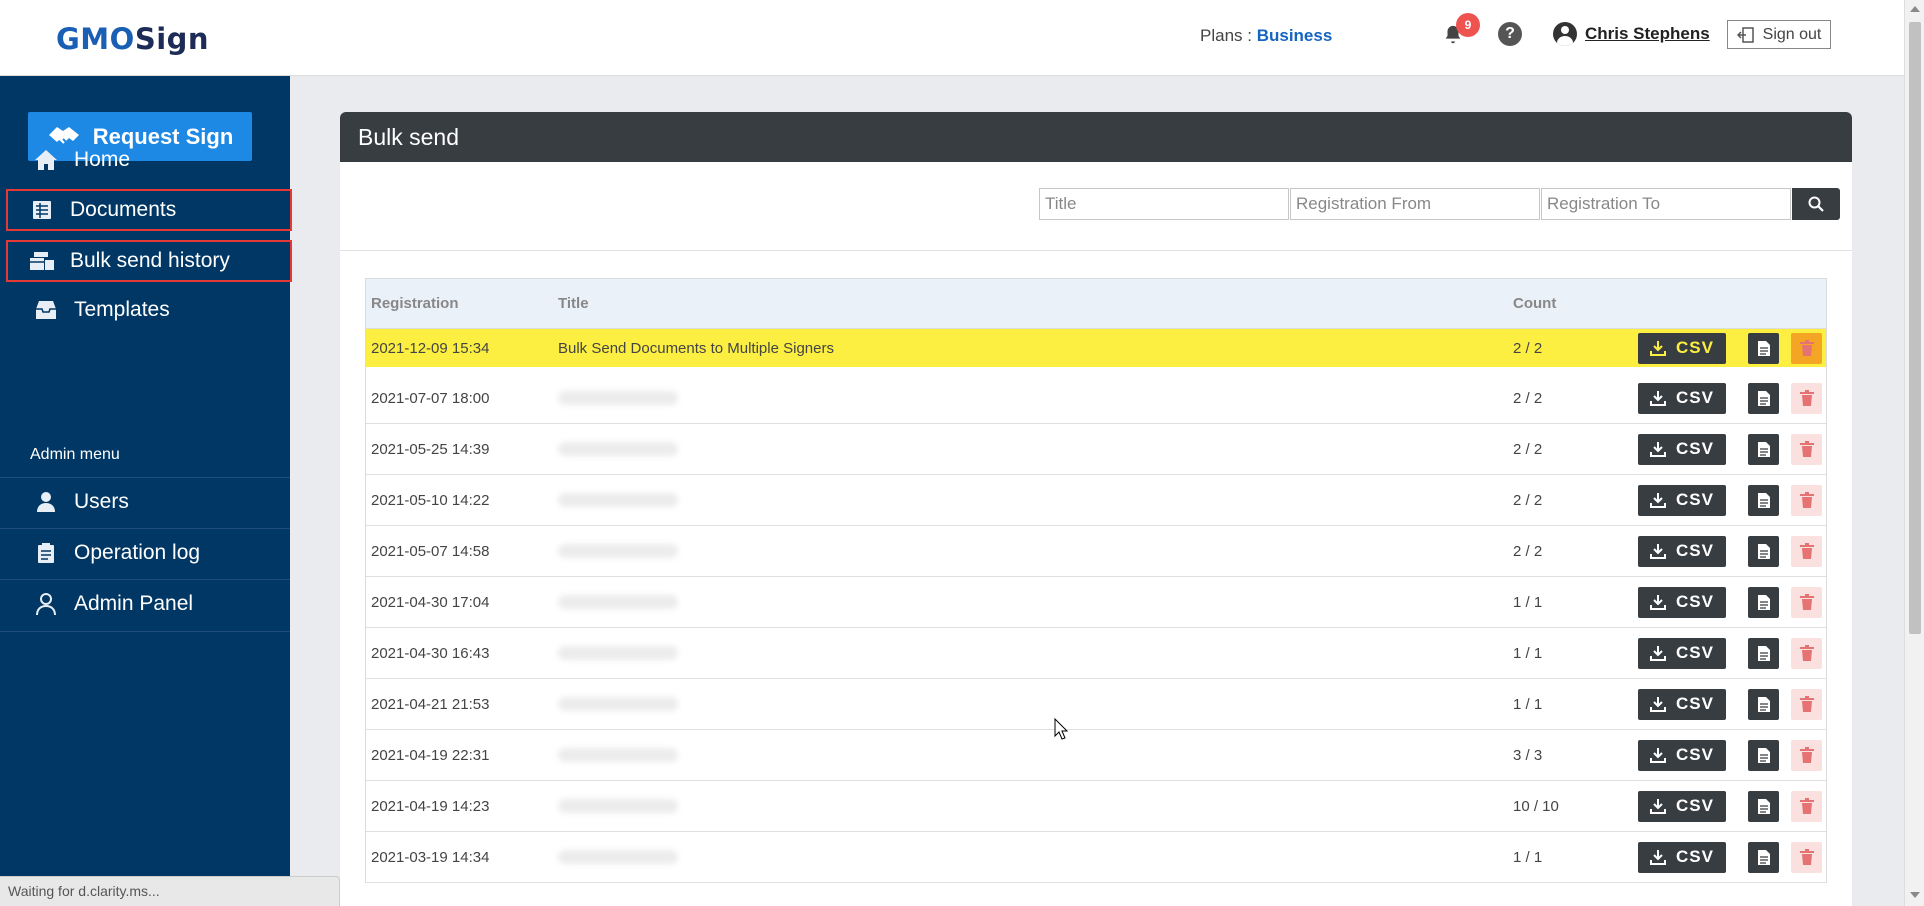  What do you see at coordinates (1666, 204) in the screenshot?
I see `registration-to-input` at bounding box center [1666, 204].